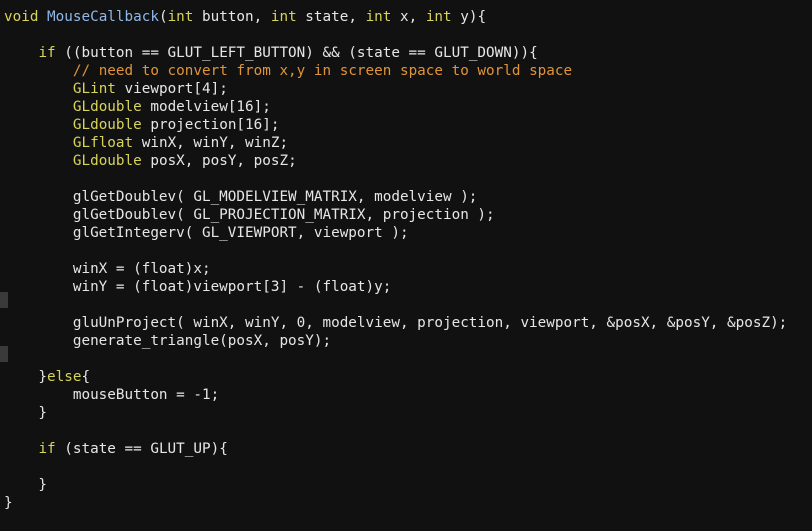 This screenshot has width=812, height=531. I want to click on code-text: button,, so click(232, 17).